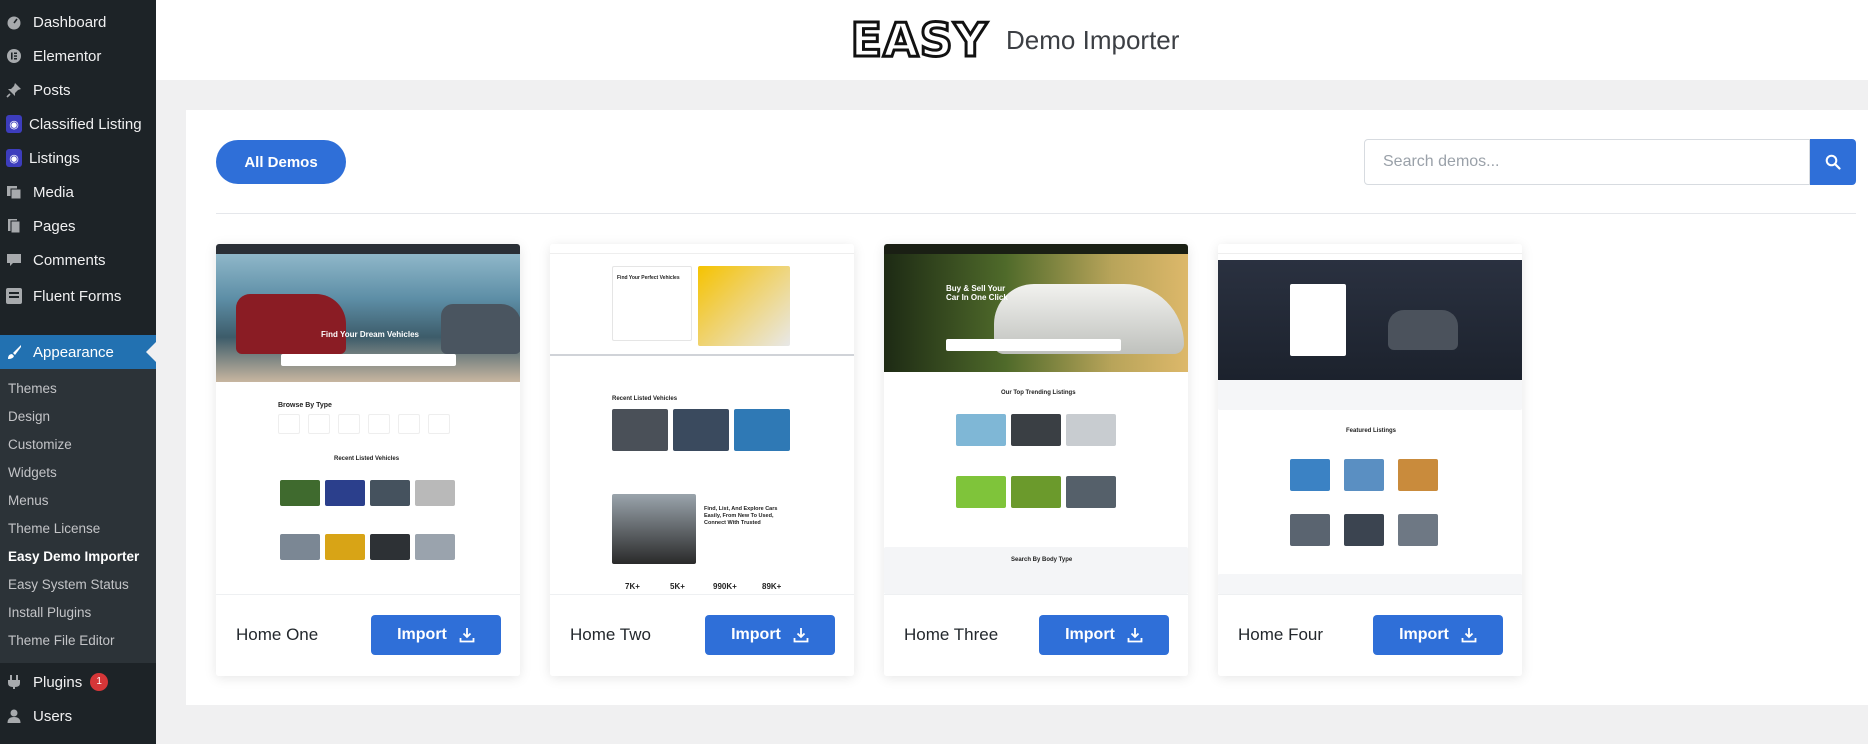 The height and width of the screenshot is (744, 1868). I want to click on sidebar-item-label: Classified Listing, so click(85, 124).